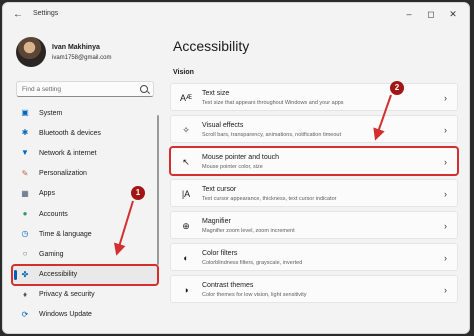 The height and width of the screenshot is (336, 474). I want to click on sidebar-item-label: Privacy & security, so click(67, 295).